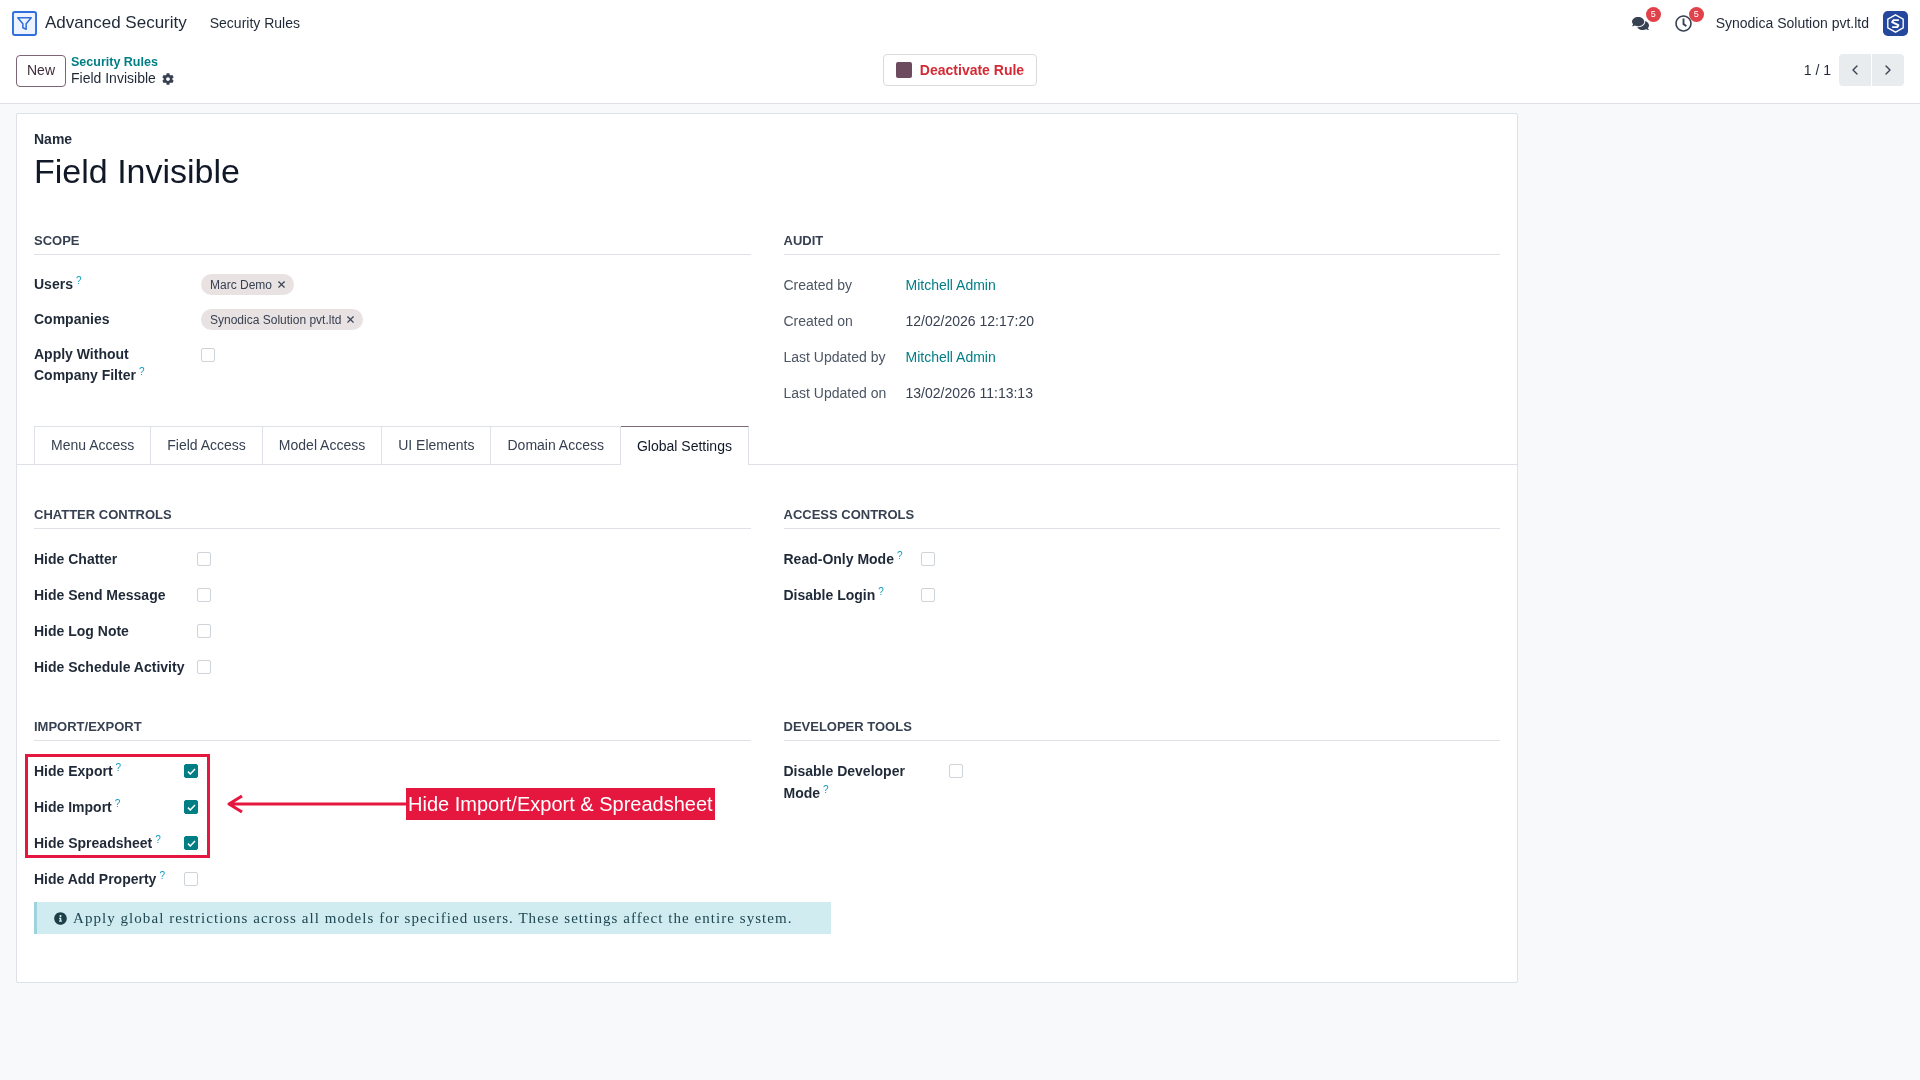 This screenshot has height=1080, width=1920. What do you see at coordinates (113, 78) in the screenshot?
I see `record-title: Field Invisible` at bounding box center [113, 78].